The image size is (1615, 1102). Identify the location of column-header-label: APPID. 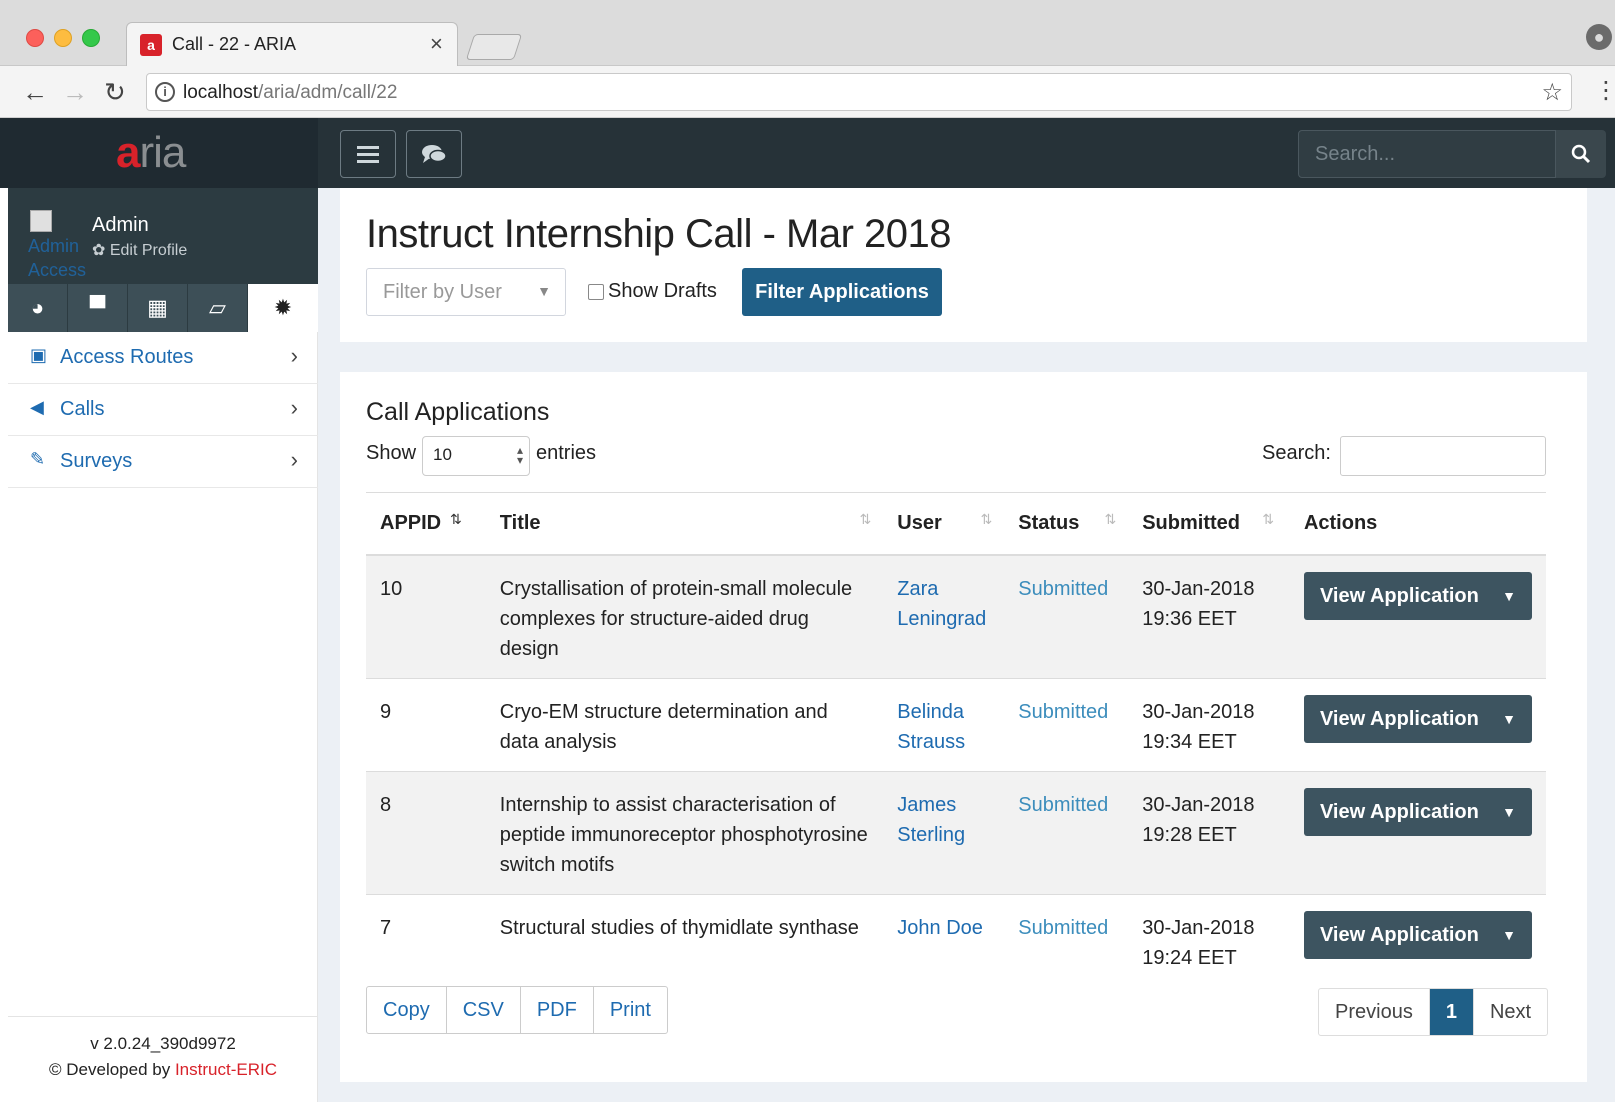
(411, 523).